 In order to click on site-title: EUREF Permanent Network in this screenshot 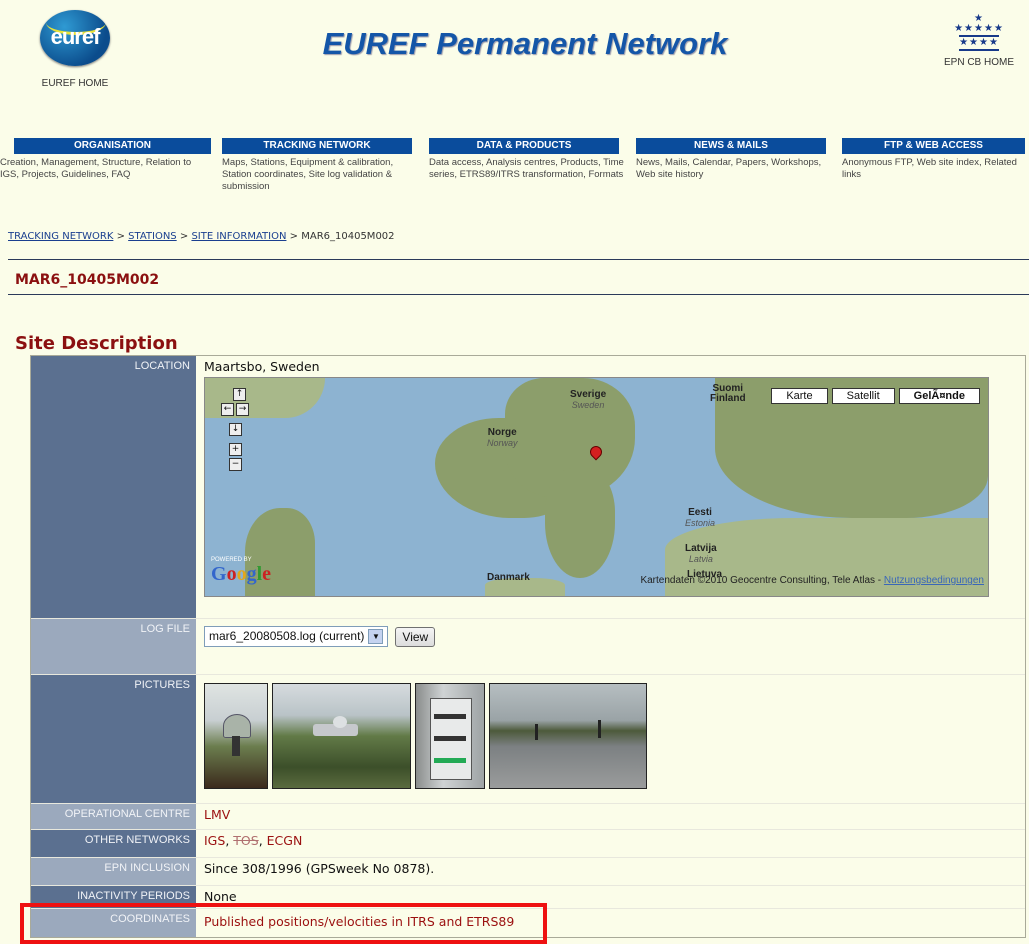, I will do `click(525, 43)`.